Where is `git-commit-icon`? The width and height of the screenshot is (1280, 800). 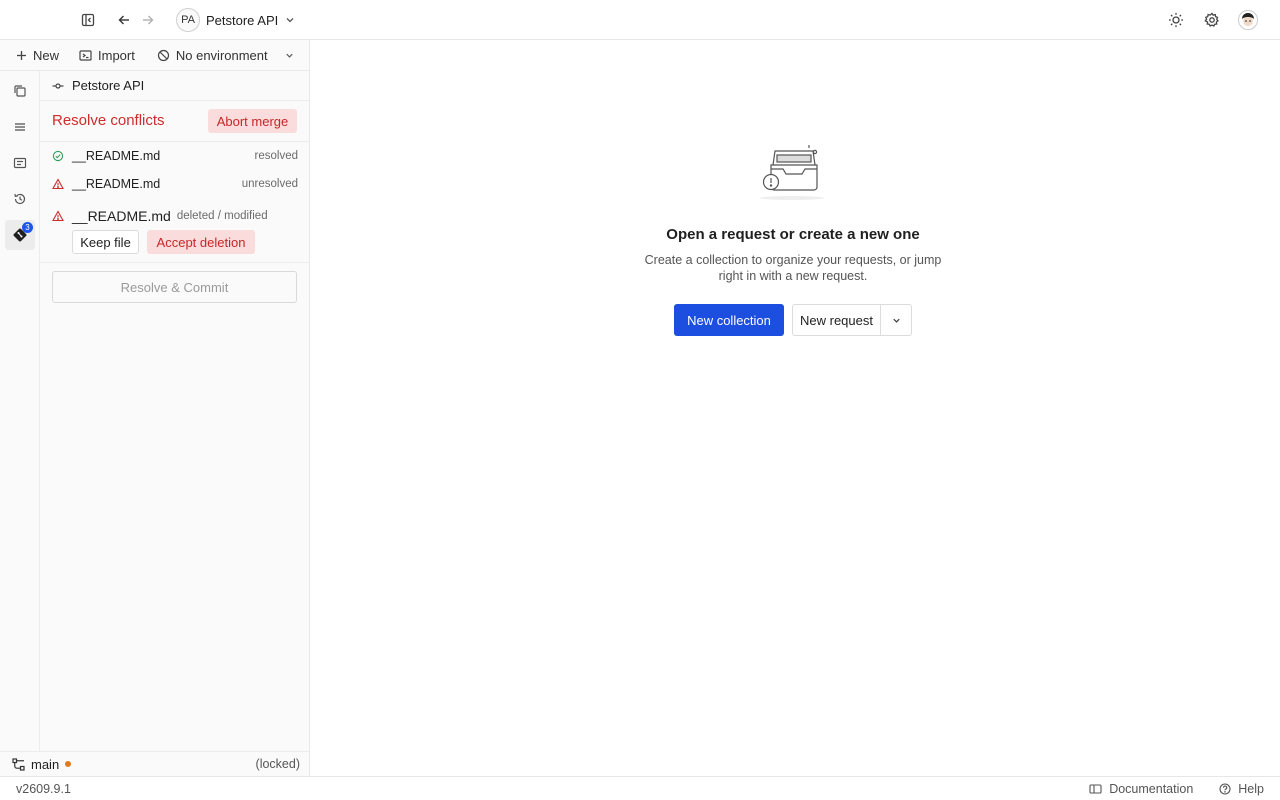
git-commit-icon is located at coordinates (58, 86).